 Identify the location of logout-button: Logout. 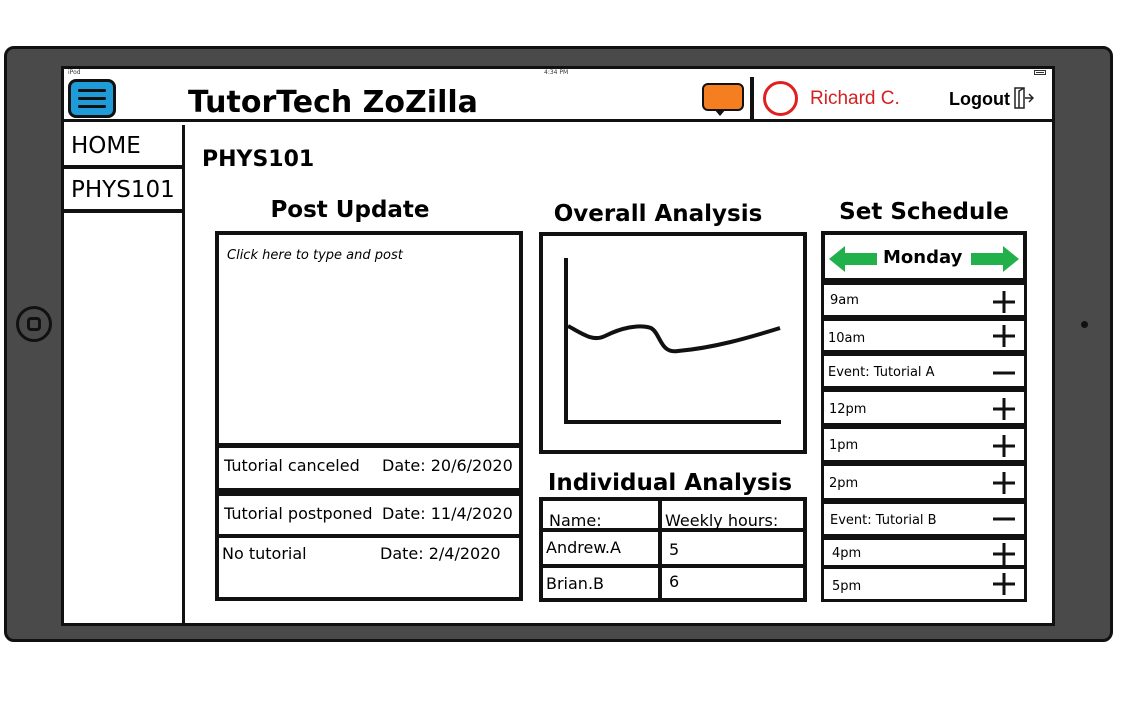
(979, 99).